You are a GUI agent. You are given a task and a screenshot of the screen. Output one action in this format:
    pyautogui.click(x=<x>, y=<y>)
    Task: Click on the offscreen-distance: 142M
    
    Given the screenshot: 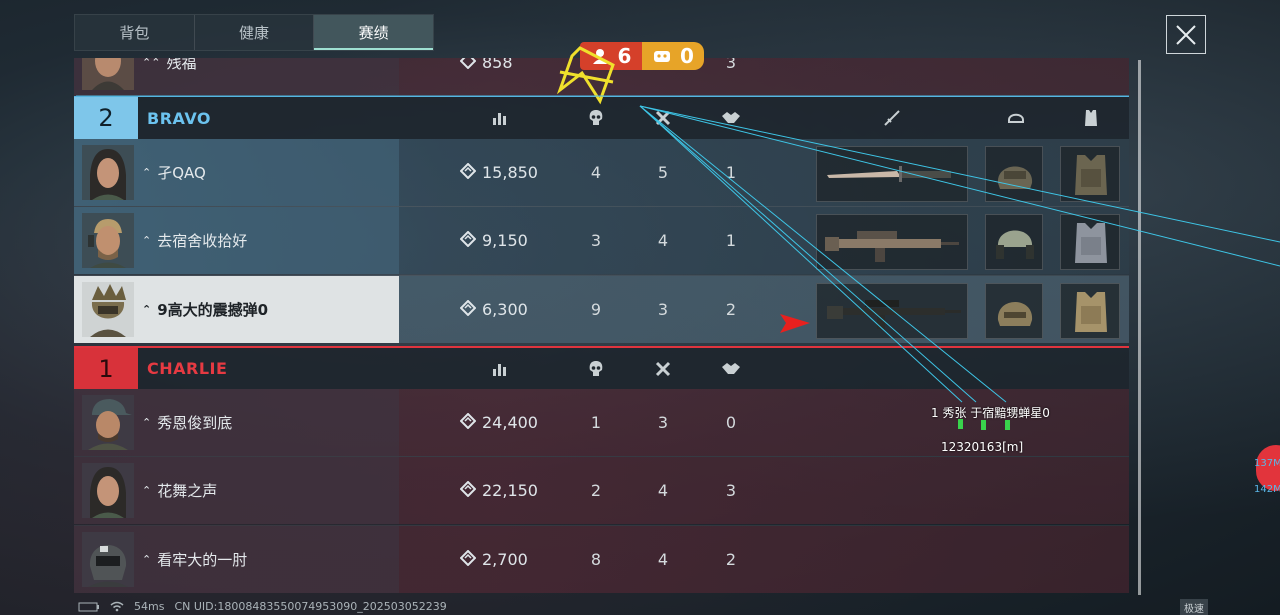 What is the action you would take?
    pyautogui.click(x=1267, y=489)
    